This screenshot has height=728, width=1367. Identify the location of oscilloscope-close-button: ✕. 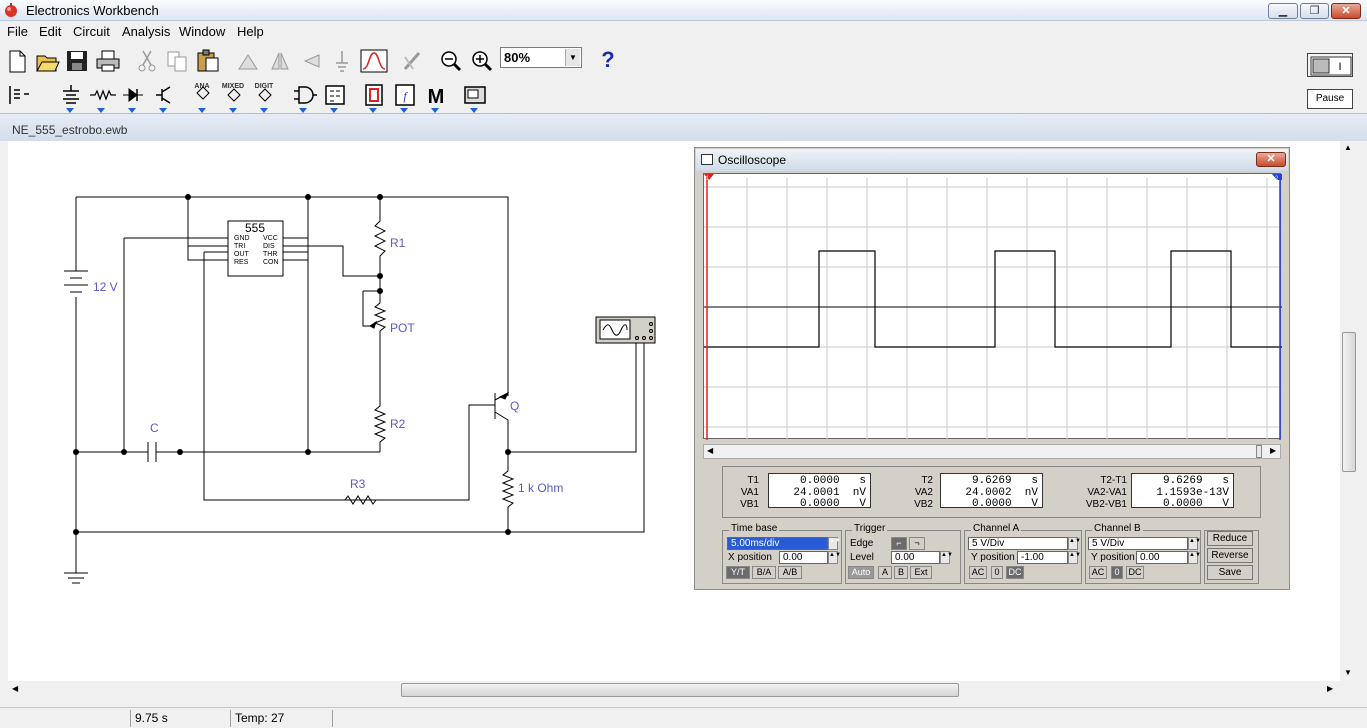
(1271, 159).